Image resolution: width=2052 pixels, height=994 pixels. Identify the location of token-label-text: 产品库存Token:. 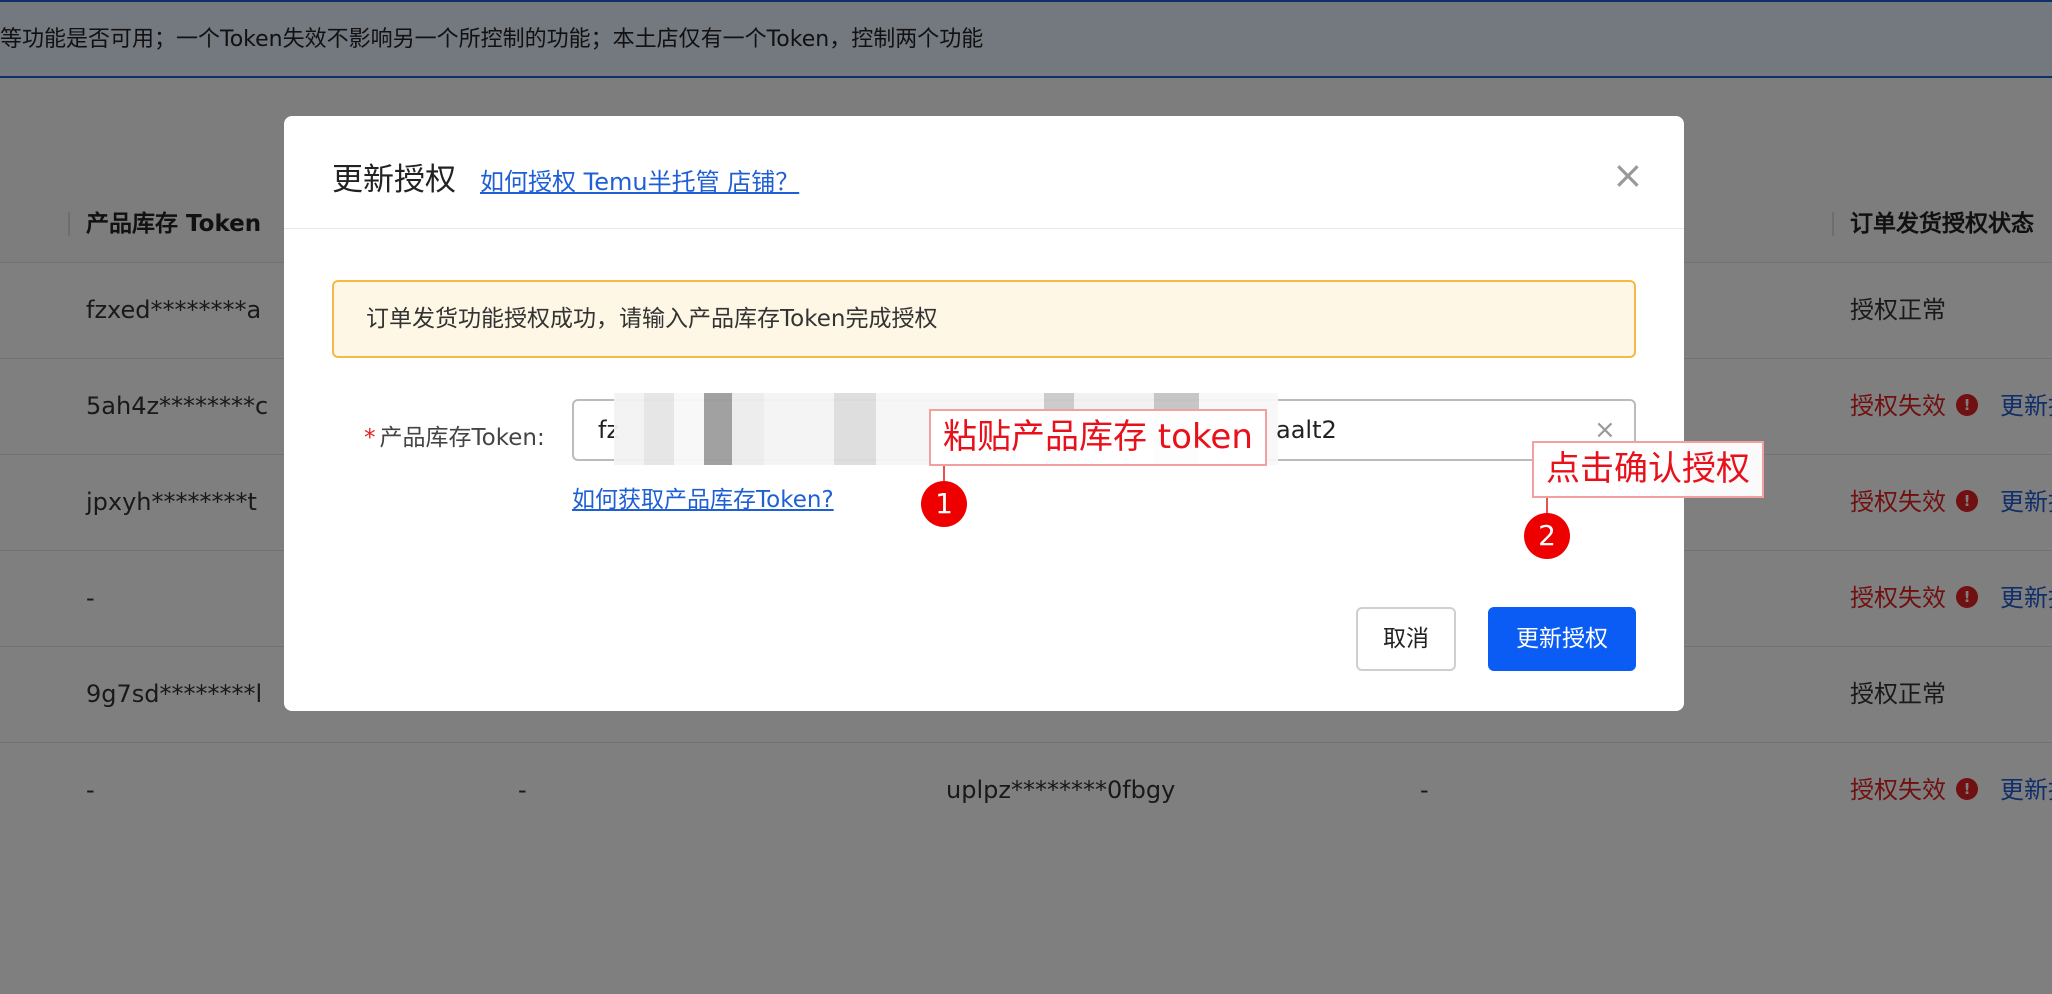
(462, 438).